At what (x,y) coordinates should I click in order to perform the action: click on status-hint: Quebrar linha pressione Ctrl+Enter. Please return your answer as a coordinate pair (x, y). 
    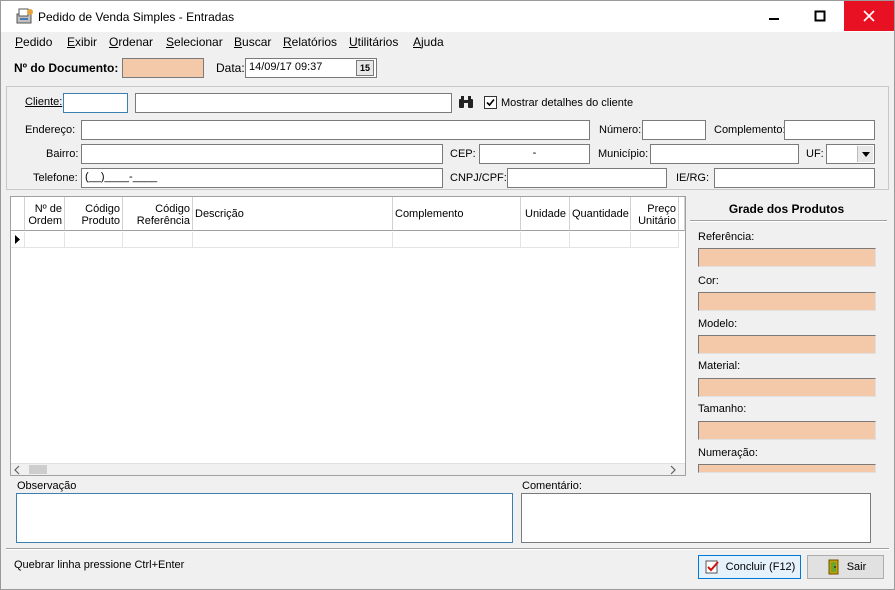
    Looking at the image, I should click on (99, 565).